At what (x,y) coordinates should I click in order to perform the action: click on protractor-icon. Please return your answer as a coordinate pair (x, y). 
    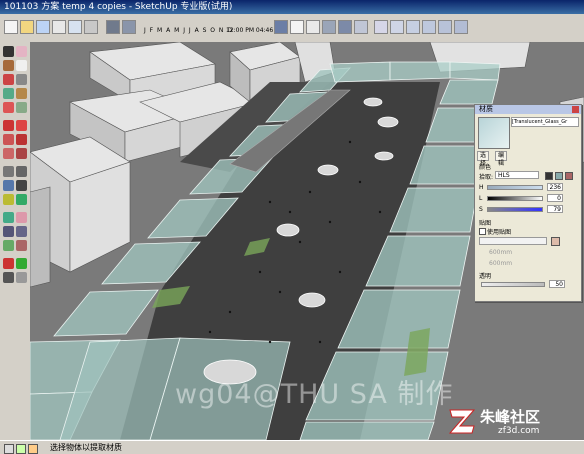
    Looking at the image, I should click on (8, 185).